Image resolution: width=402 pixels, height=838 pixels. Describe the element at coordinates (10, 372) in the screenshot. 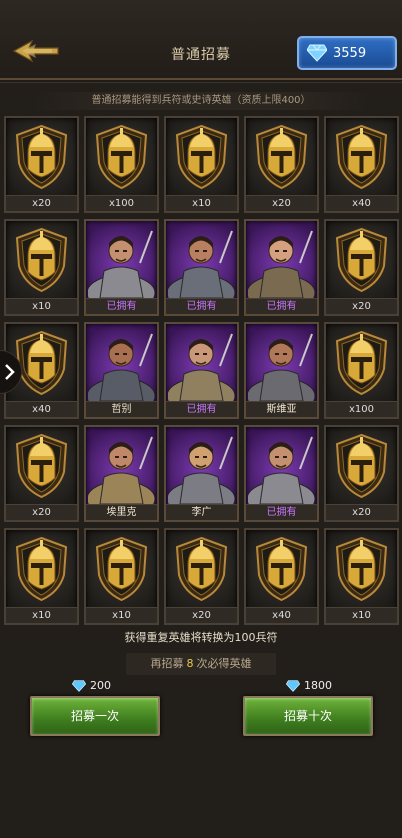

I see `chevron-right-icon` at that location.